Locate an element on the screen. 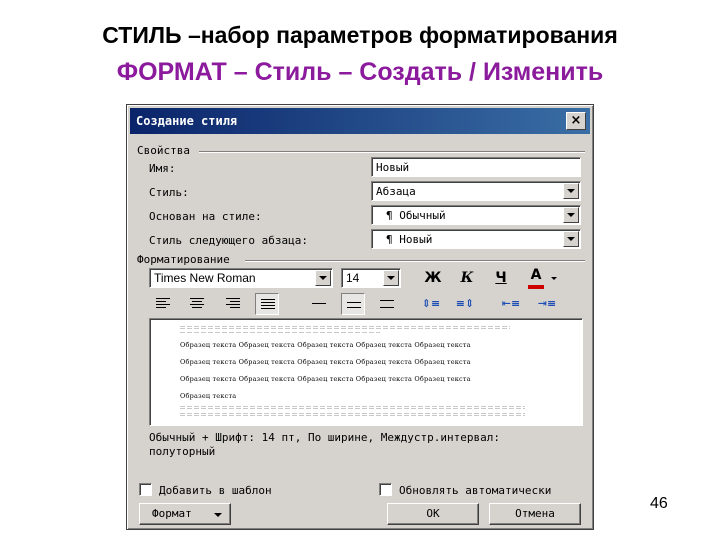 The image size is (720, 540). font-size-value: 14 is located at coordinates (353, 278).